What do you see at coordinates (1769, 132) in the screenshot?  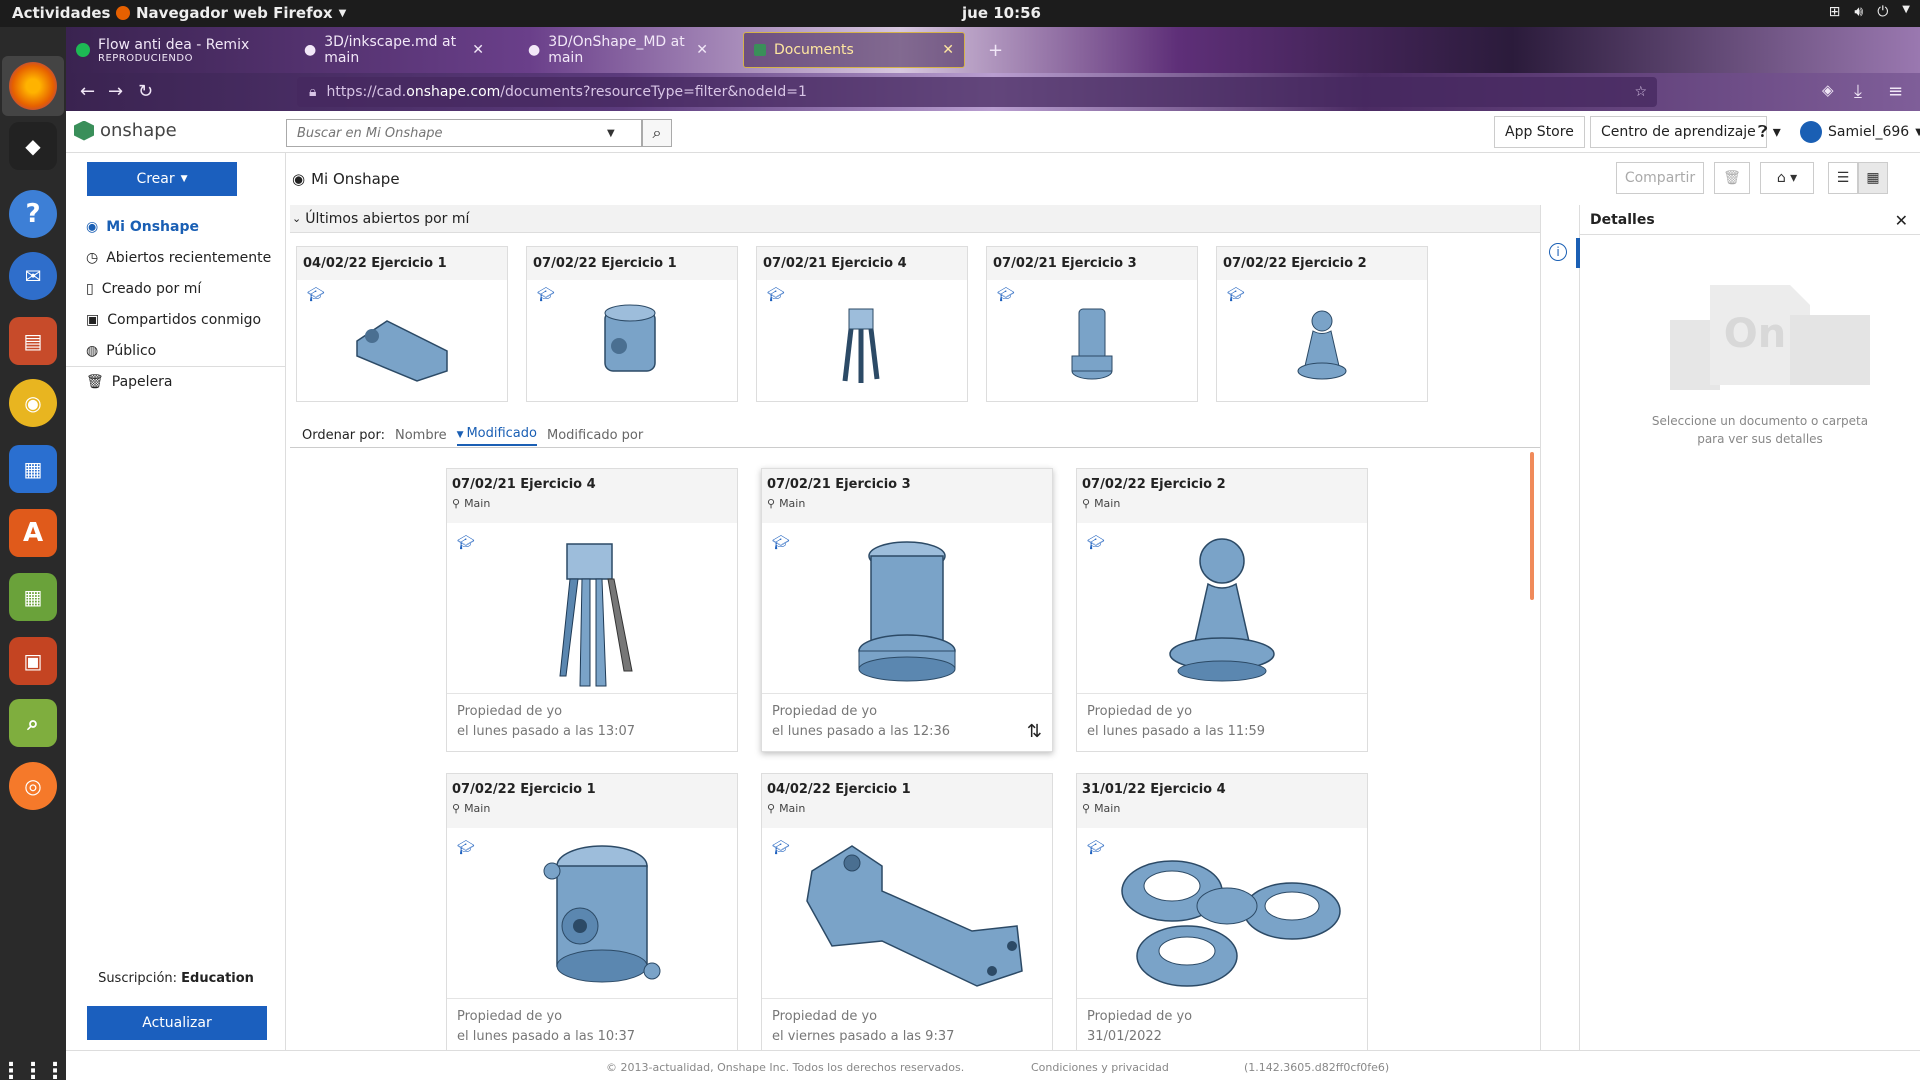 I see `help-icon: ❓︎ ▾` at bounding box center [1769, 132].